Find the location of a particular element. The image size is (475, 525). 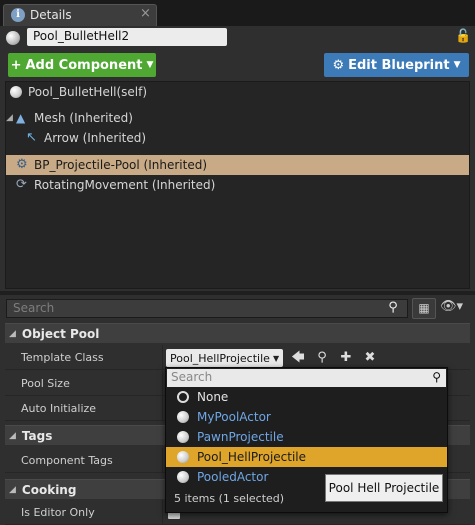

tree-item-projectile-pool: ⚙ BP_Projectile-Pool (Inherited) is located at coordinates (237, 165).